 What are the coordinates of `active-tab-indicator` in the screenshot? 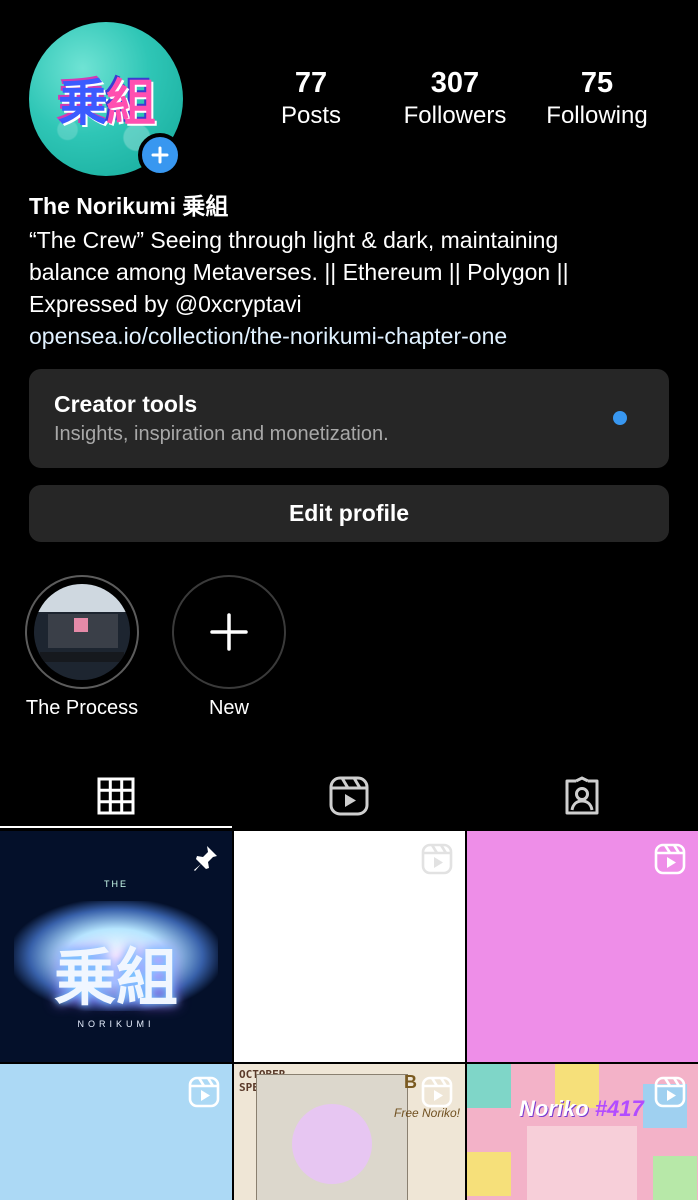 It's located at (116, 827).